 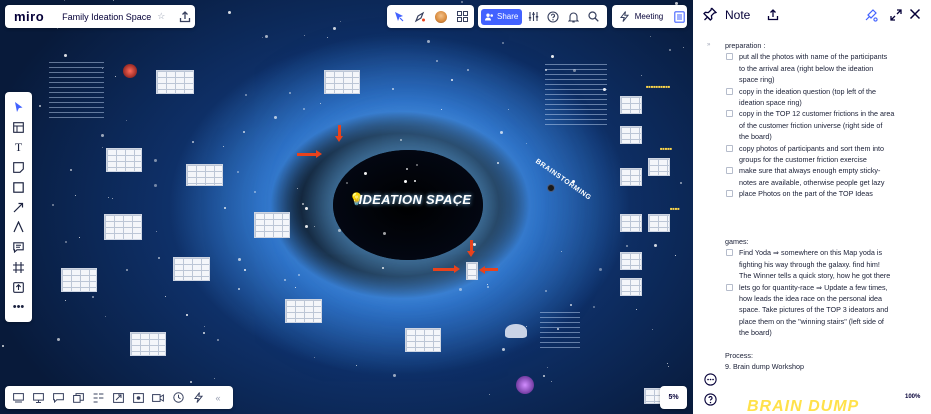 What do you see at coordinates (912, 397) in the screenshot?
I see `note-zoom-level: 100%` at bounding box center [912, 397].